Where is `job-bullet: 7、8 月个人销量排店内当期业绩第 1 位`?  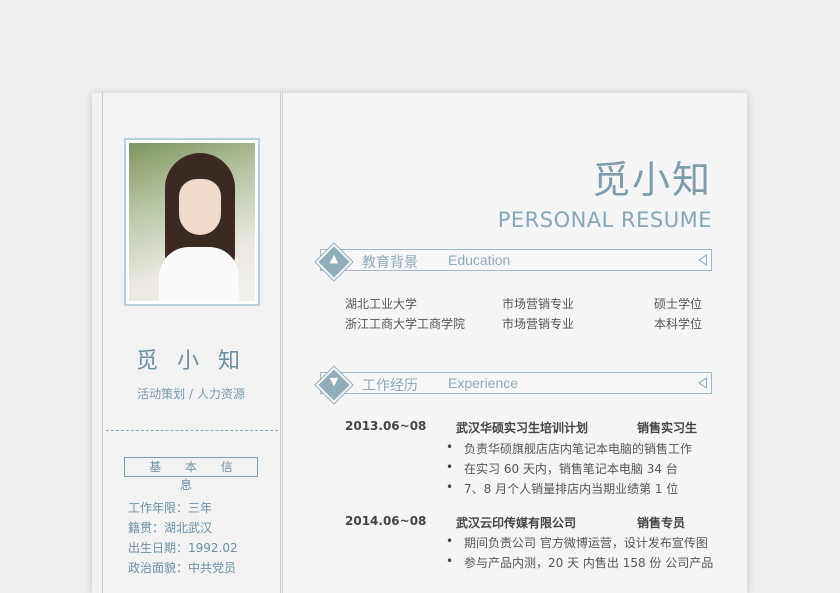 job-bullet: 7、8 月个人销量排店内当期业绩第 1 位 is located at coordinates (562, 488).